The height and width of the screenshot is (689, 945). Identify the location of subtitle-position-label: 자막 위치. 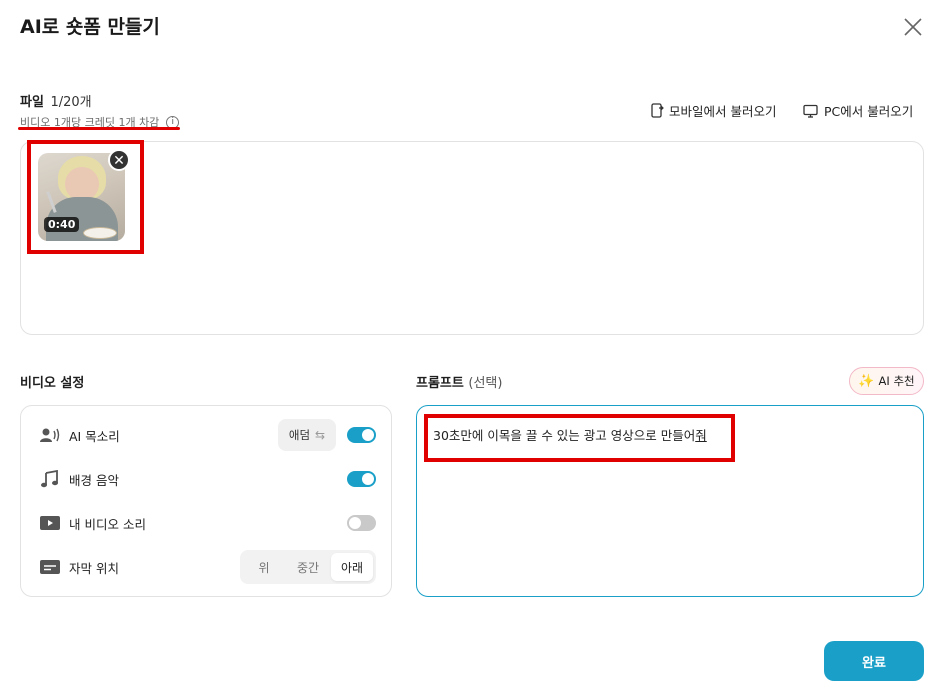
(94, 568).